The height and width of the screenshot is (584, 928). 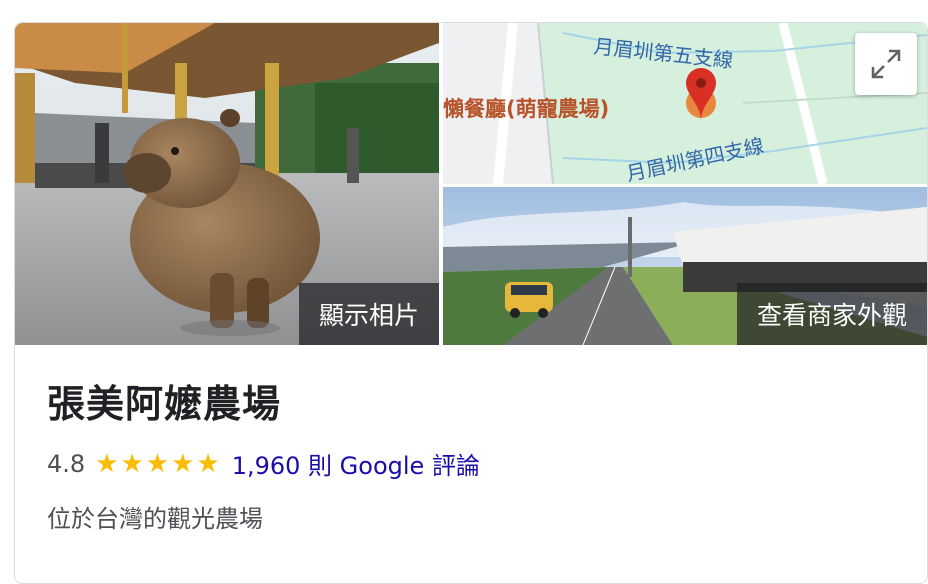 What do you see at coordinates (66, 463) in the screenshot?
I see `rating-value: 4.8` at bounding box center [66, 463].